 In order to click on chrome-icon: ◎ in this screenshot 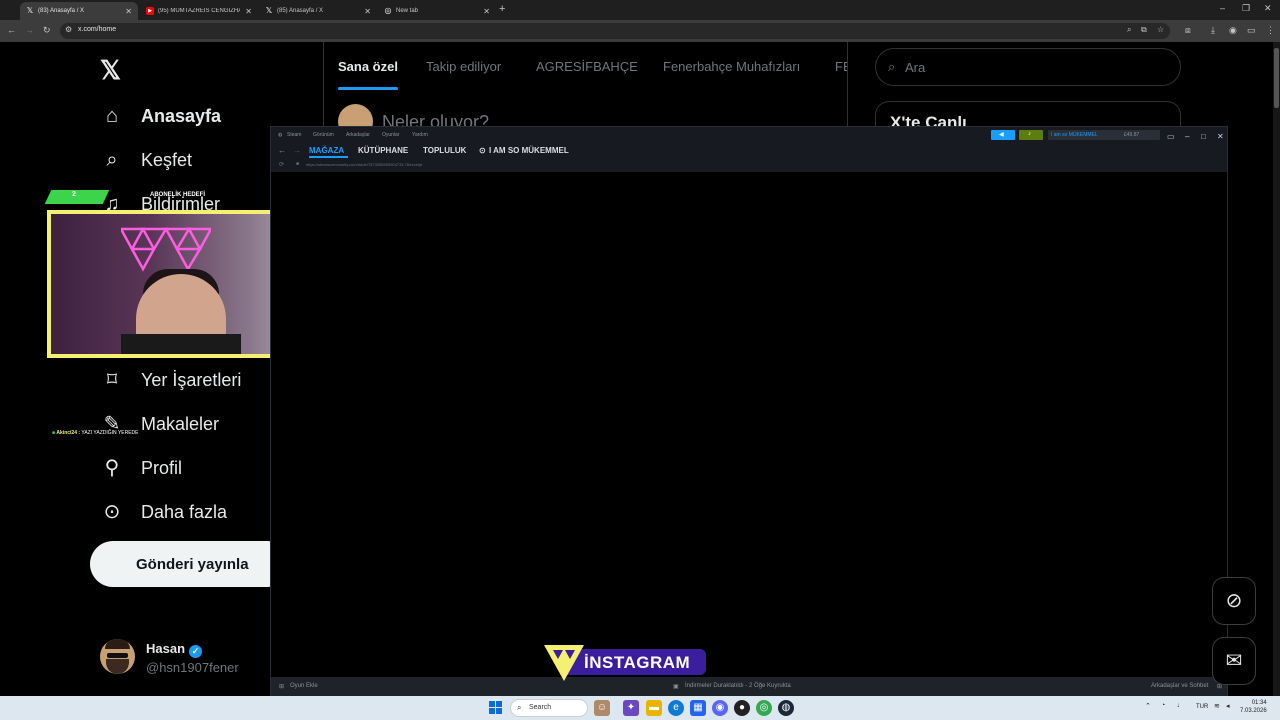, I will do `click(764, 708)`.